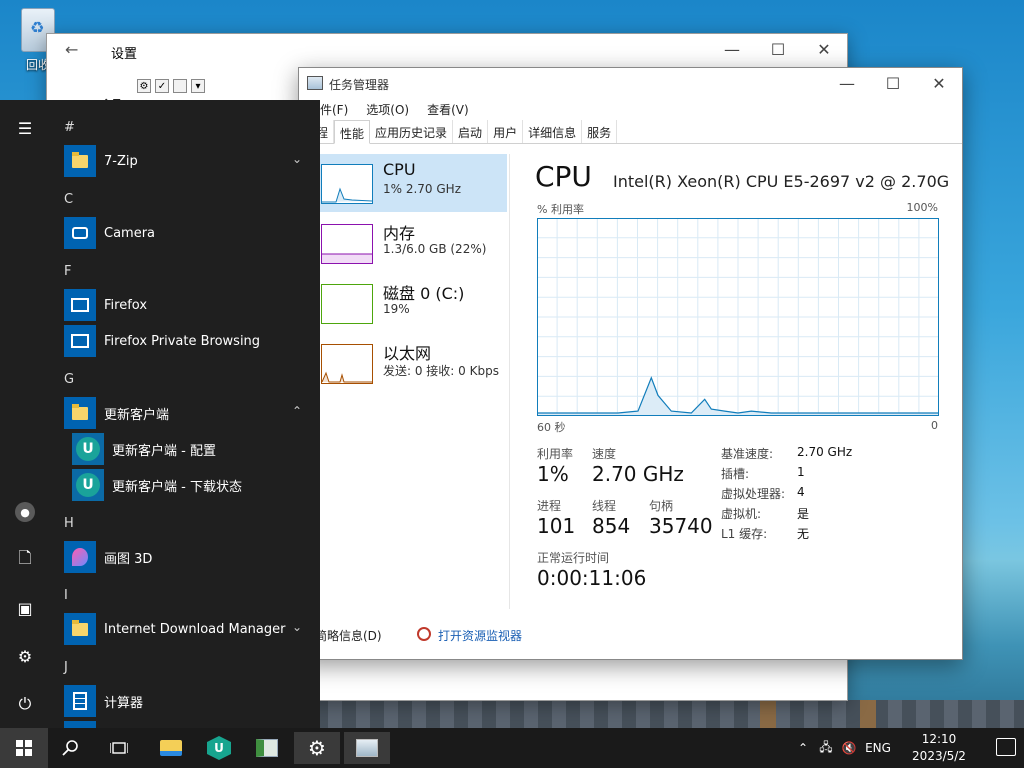 The height and width of the screenshot is (768, 1024). What do you see at coordinates (471, 131) in the screenshot?
I see `tab-startup: 启动` at bounding box center [471, 131].